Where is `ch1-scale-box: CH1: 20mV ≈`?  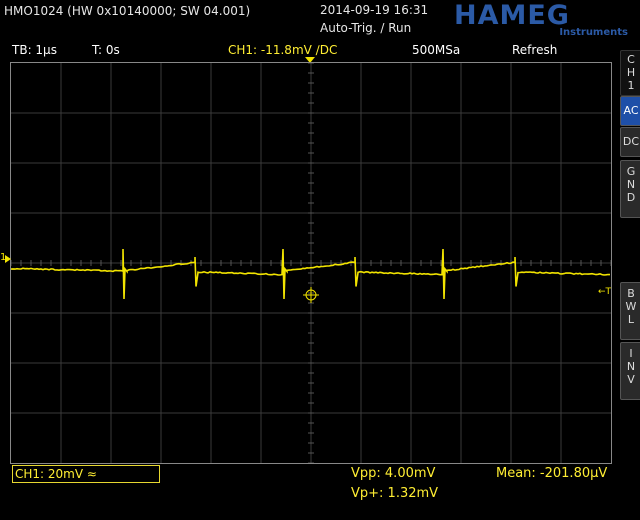
ch1-scale-box: CH1: 20mV ≈ is located at coordinates (86, 474).